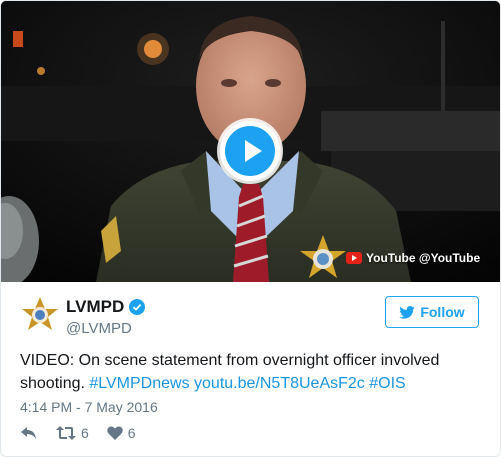 This screenshot has height=457, width=501. I want to click on tweet-timestamp: 4:14 PM - 7 May 2016, so click(89, 407).